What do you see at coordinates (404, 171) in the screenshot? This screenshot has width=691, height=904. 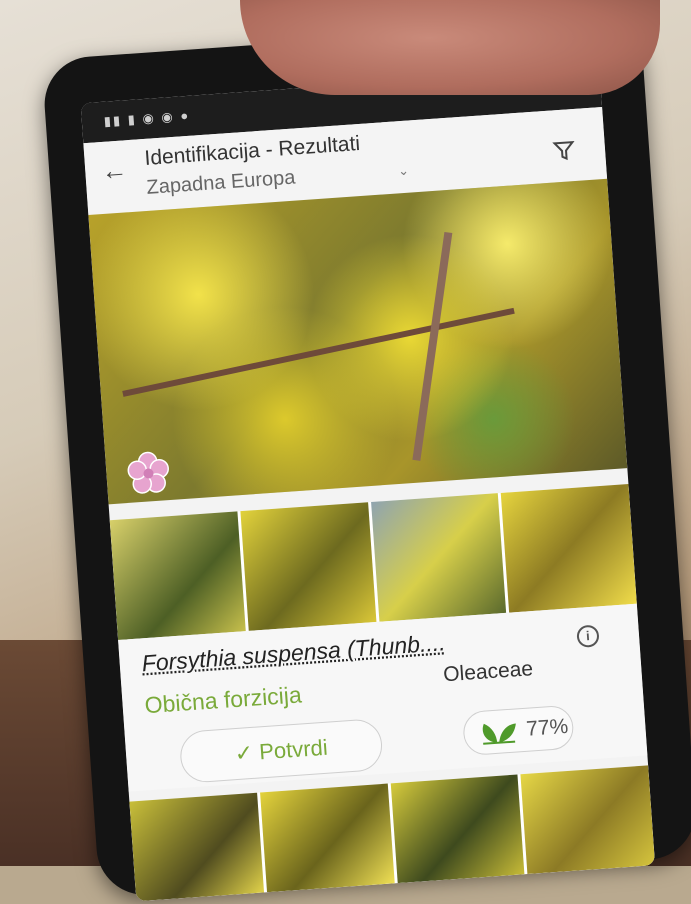 I see `chevron-down-icon: ⌄` at bounding box center [404, 171].